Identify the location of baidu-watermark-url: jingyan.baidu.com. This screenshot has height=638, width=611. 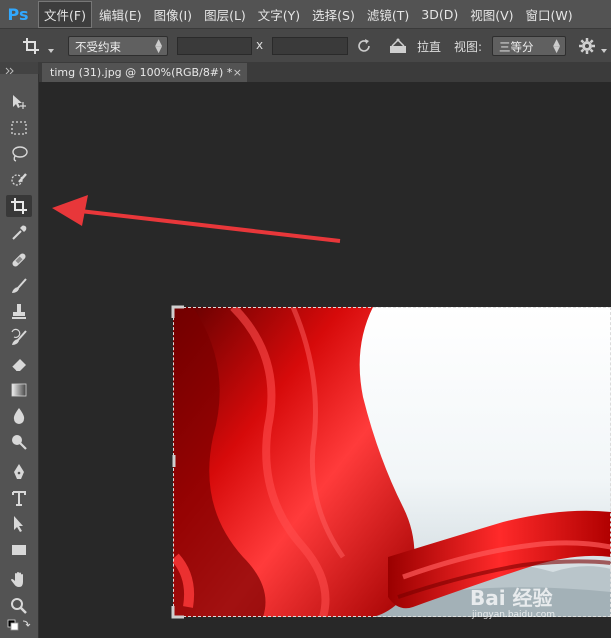
(514, 615).